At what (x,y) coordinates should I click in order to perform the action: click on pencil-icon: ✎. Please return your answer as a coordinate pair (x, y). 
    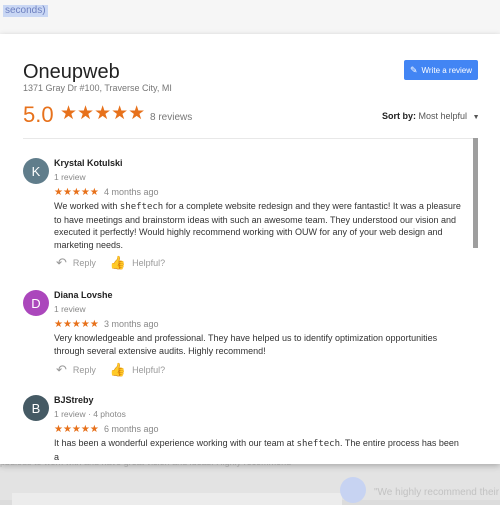
    Looking at the image, I should click on (413, 69).